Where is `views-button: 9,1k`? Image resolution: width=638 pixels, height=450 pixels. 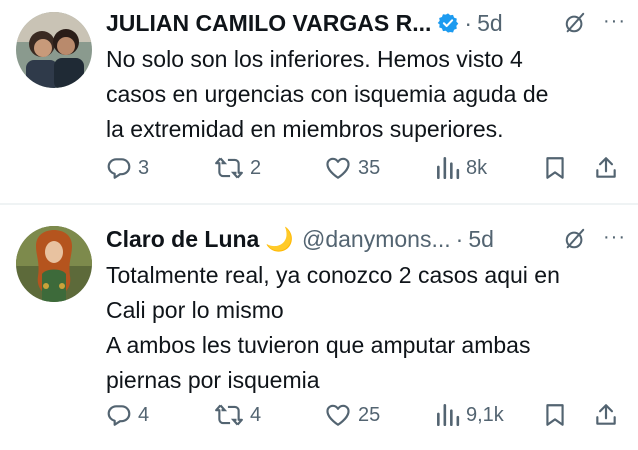 views-button: 9,1k is located at coordinates (469, 415).